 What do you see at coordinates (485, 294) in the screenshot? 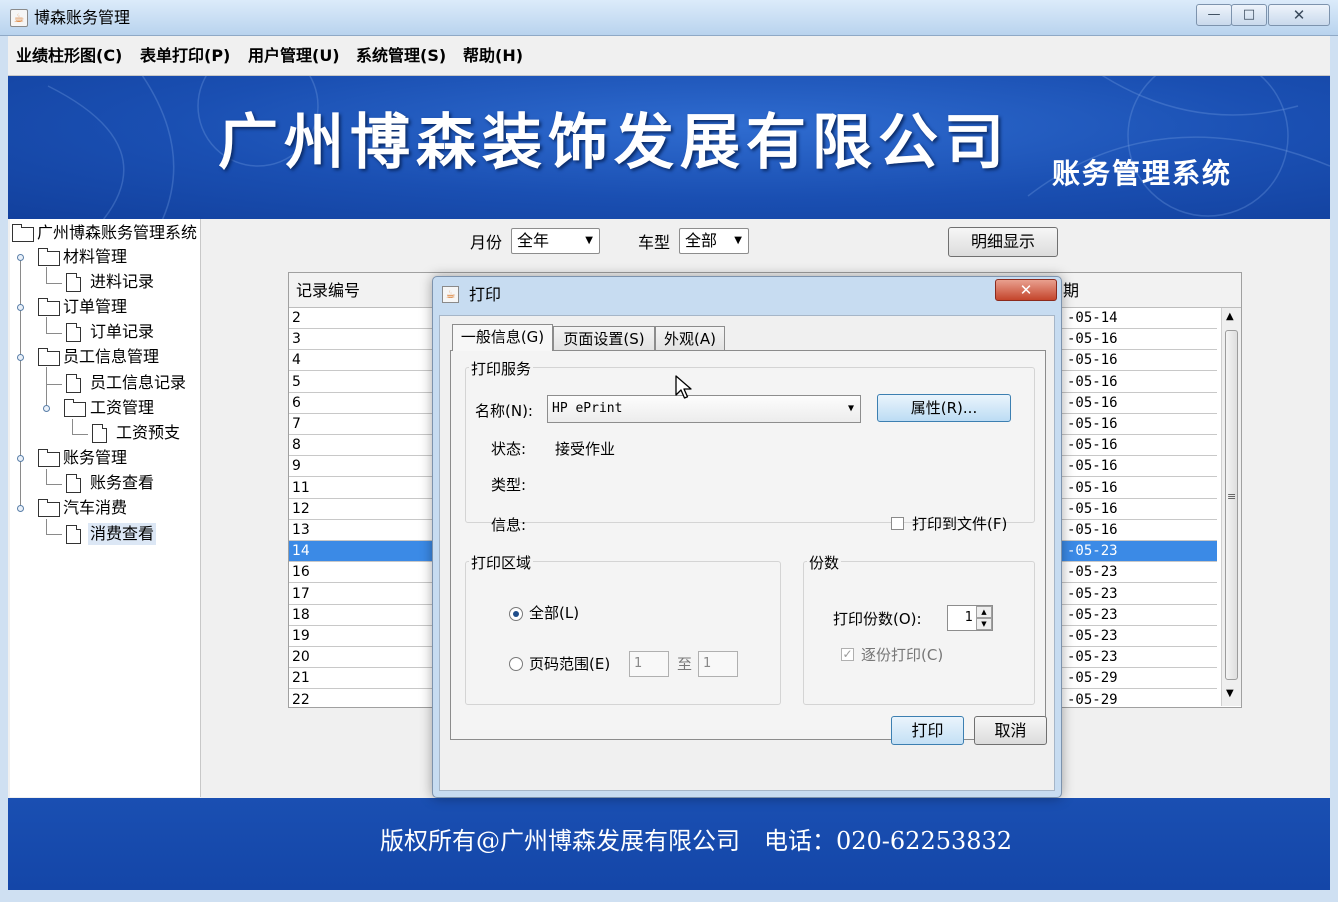
I see `print-dialog-title: 打印` at bounding box center [485, 294].